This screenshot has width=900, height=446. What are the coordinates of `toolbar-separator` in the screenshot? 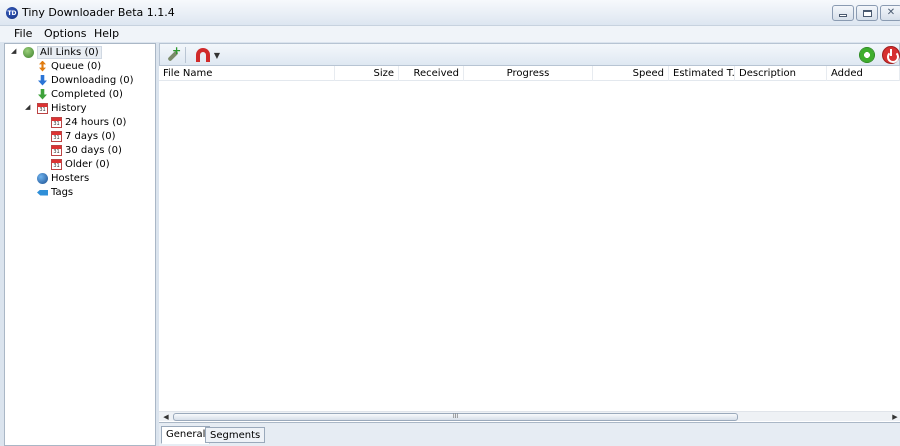 It's located at (185, 55).